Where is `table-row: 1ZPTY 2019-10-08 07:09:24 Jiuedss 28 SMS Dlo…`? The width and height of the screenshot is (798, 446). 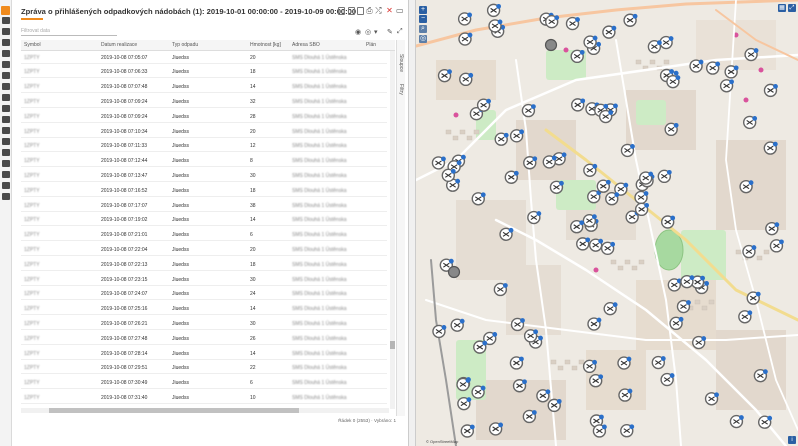
table-row: 1ZPTY 2019-10-08 07:09:24 Jiuedss 28 SMS Dlo… is located at coordinates (204, 116).